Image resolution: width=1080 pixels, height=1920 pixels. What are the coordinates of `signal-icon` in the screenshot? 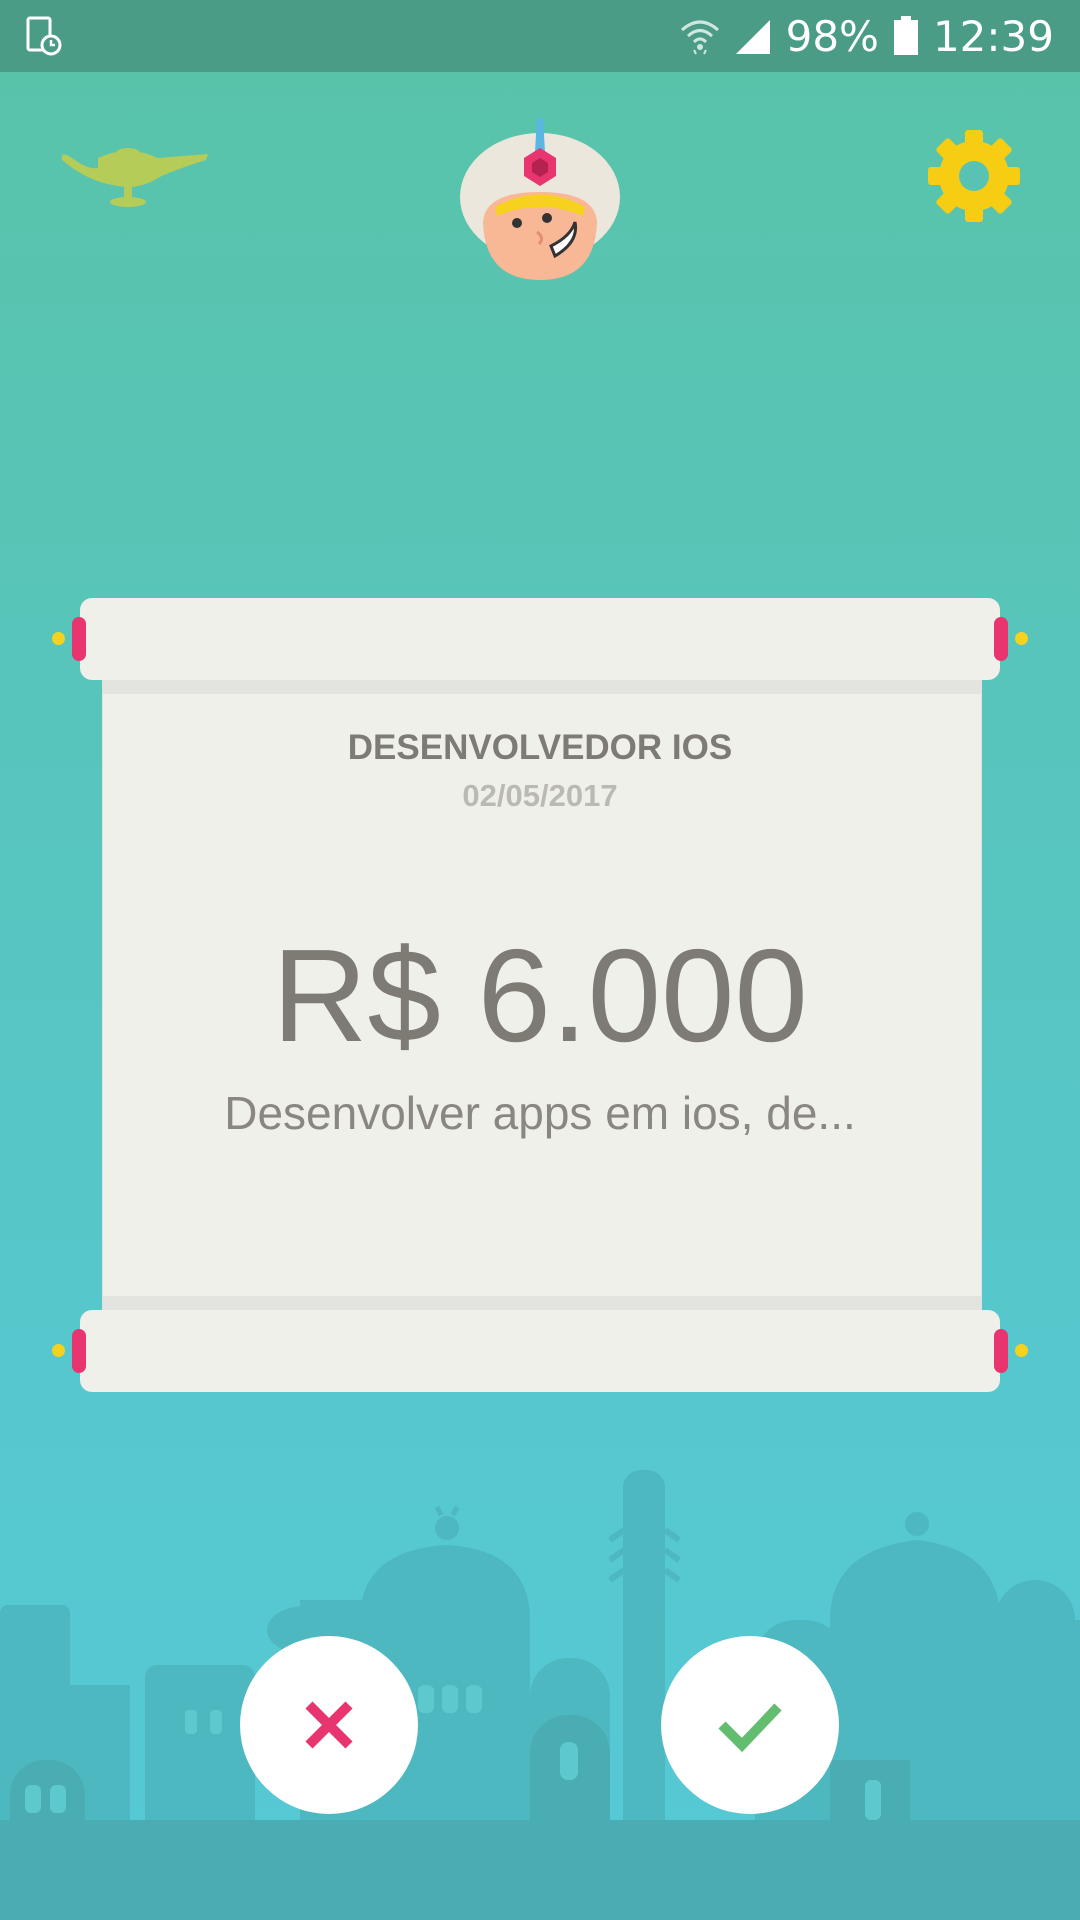 It's located at (752, 37).